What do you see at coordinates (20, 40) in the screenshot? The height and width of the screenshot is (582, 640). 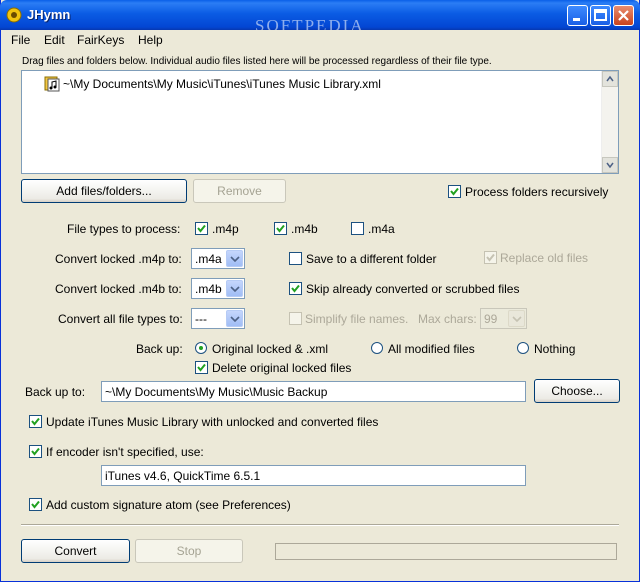 I see `menu-file: File` at bounding box center [20, 40].